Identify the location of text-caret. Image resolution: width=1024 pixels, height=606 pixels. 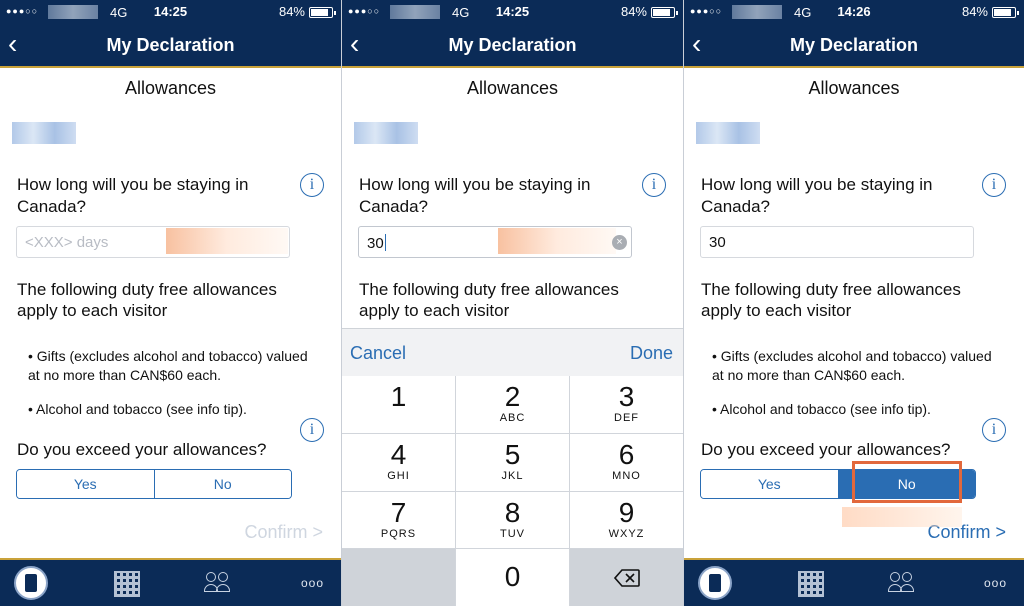
(385, 242).